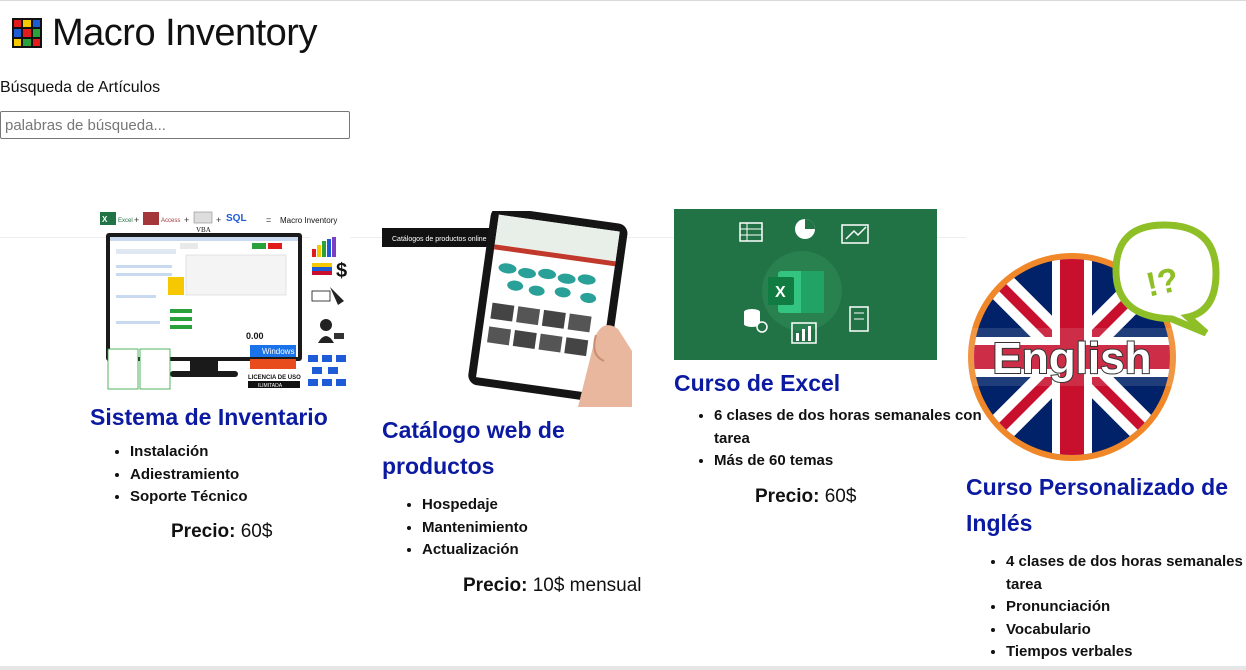 This screenshot has height=670, width=1246. I want to click on search-input, so click(175, 125).